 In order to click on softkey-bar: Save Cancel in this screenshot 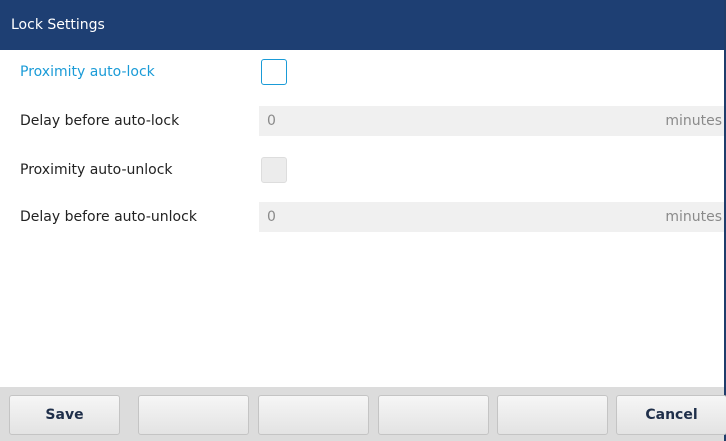, I will do `click(363, 414)`.